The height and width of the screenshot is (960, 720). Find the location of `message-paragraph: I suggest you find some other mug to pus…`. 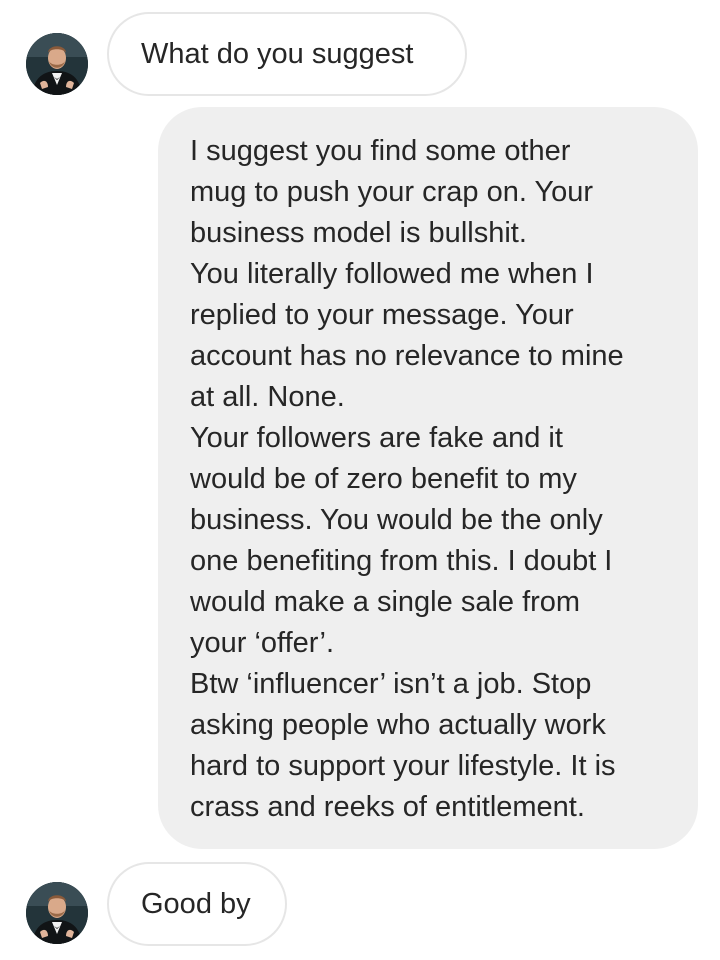

message-paragraph: I suggest you find some other mug to pus… is located at coordinates (392, 192).